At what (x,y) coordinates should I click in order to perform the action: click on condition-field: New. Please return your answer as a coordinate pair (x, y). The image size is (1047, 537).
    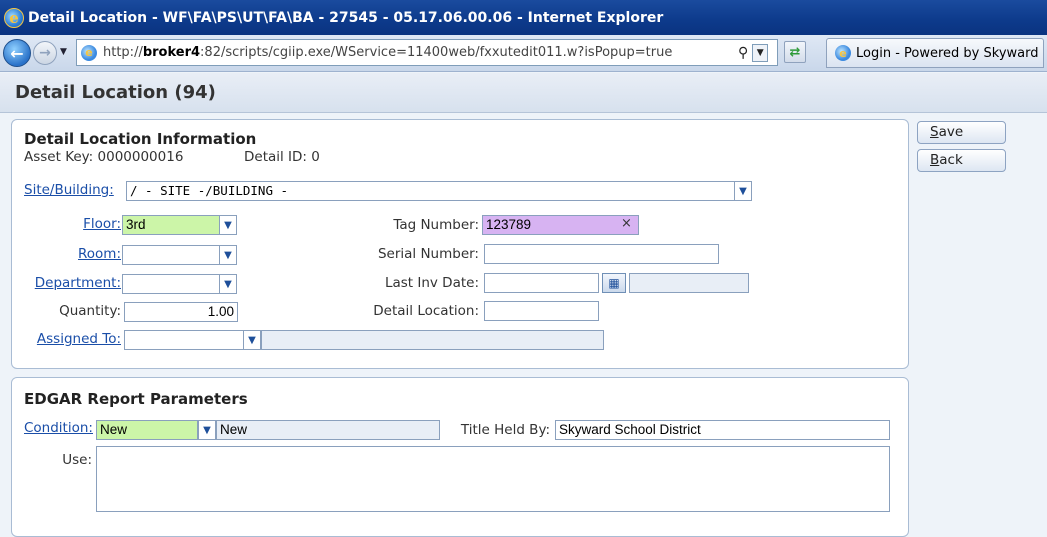
    Looking at the image, I should click on (147, 430).